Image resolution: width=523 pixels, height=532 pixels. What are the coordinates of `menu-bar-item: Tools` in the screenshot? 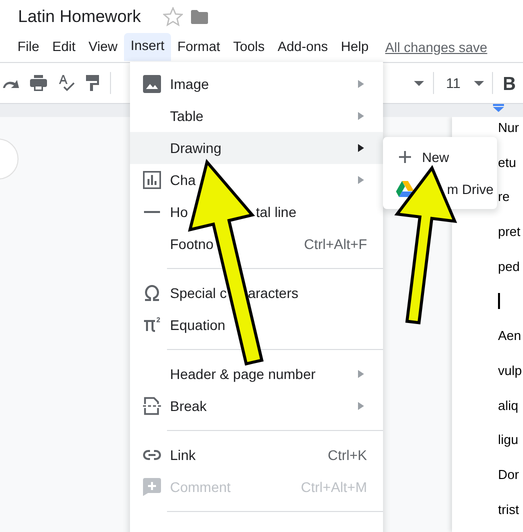 It's located at (249, 47).